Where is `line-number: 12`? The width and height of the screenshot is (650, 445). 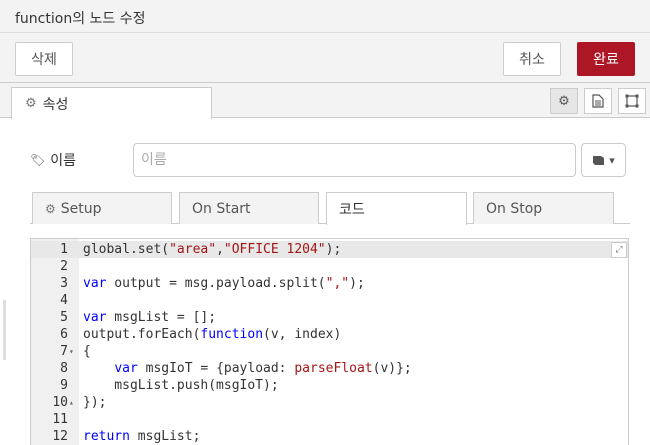
line-number: 12 is located at coordinates (60, 436).